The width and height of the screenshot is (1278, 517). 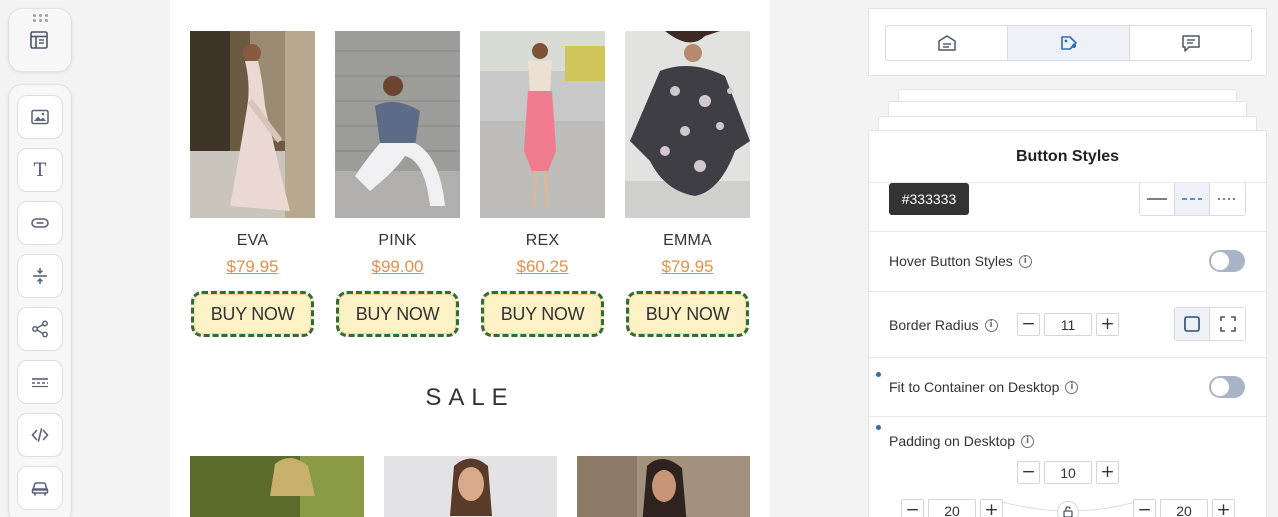 I want to click on product-name: EVA, so click(x=252, y=240).